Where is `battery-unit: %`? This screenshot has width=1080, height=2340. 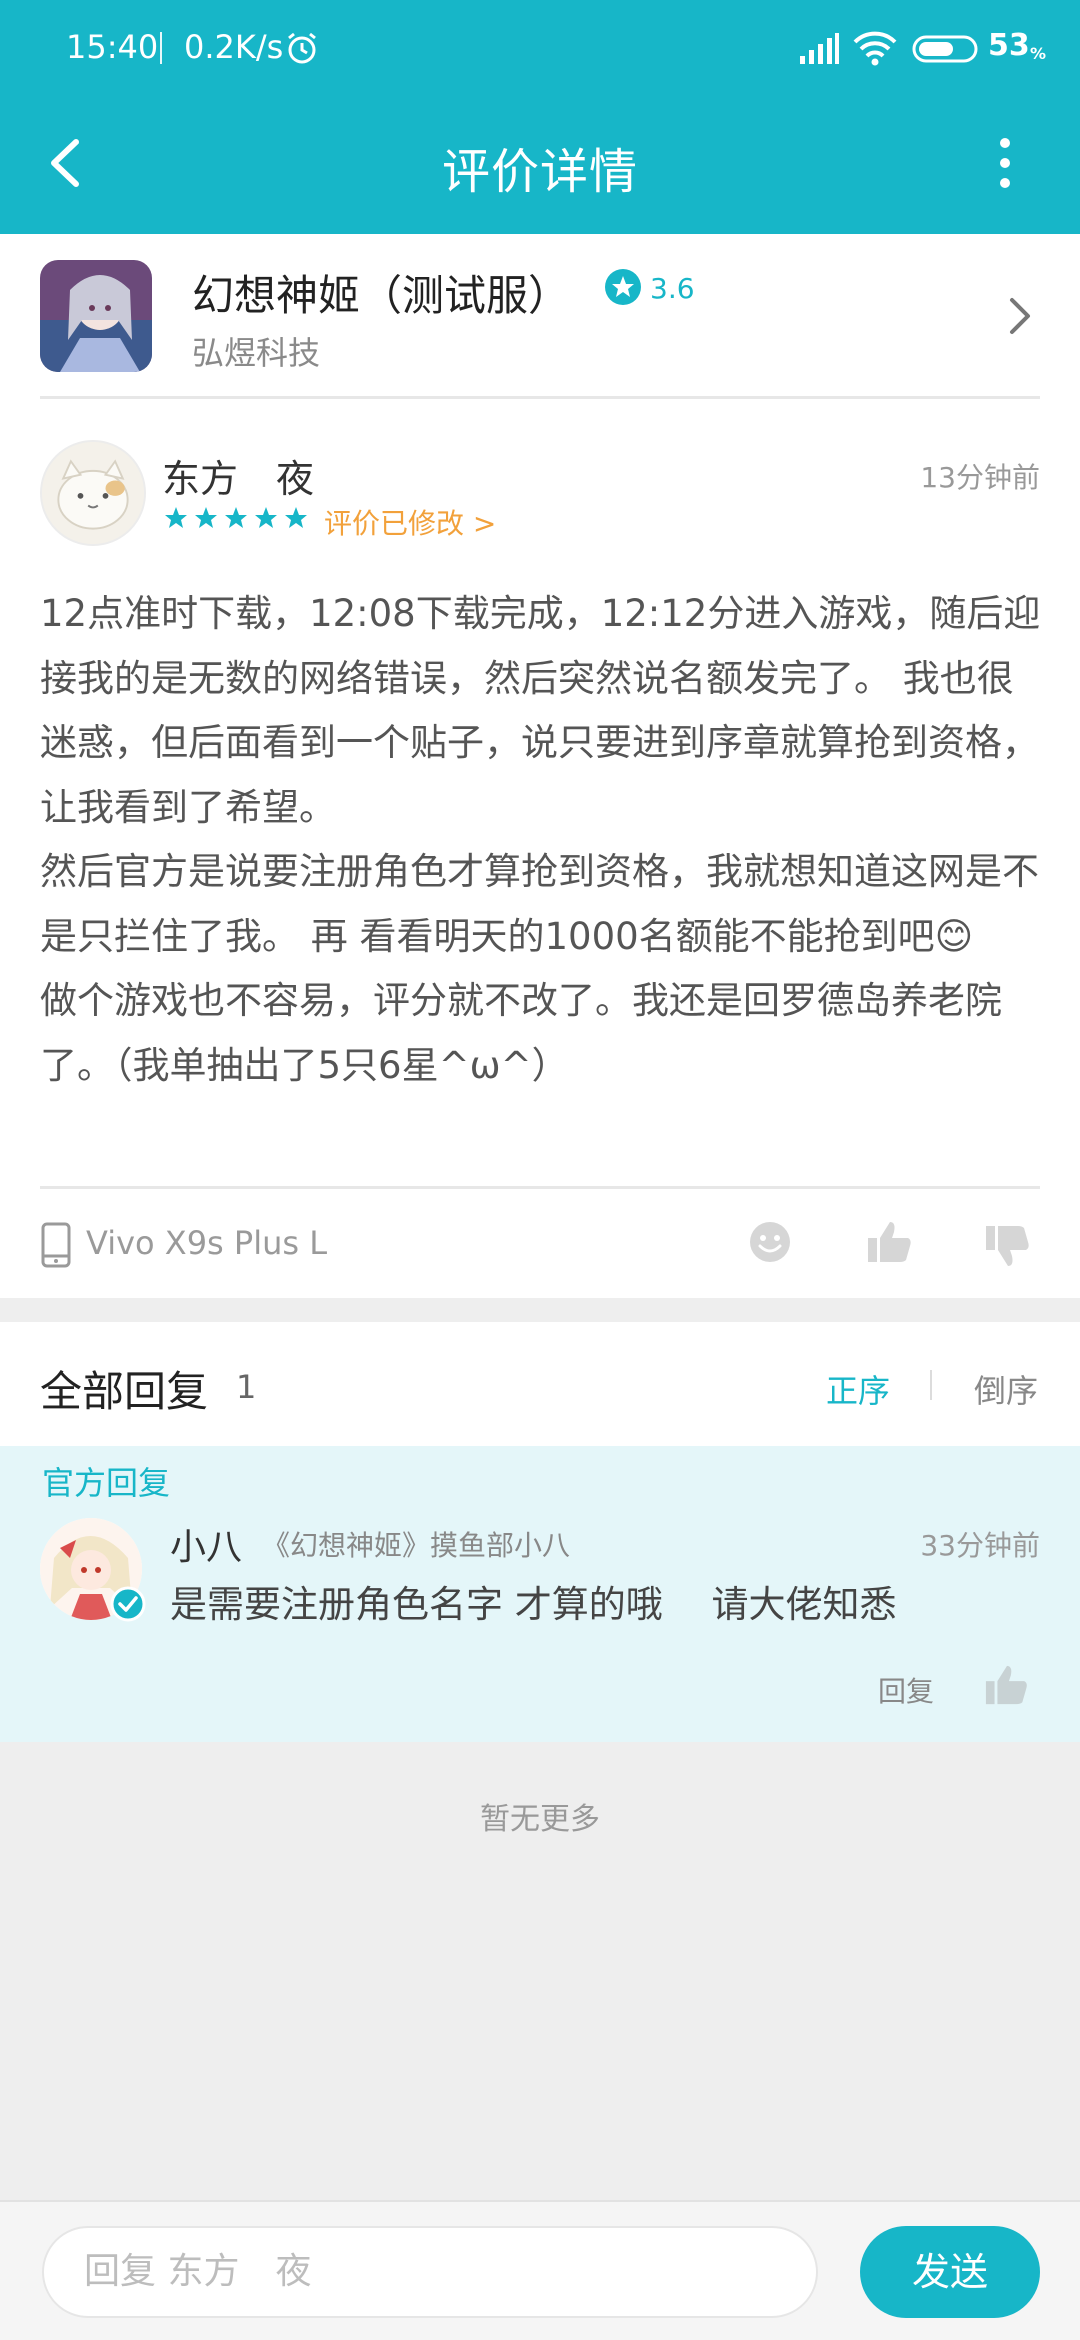 battery-unit: % is located at coordinates (1038, 53).